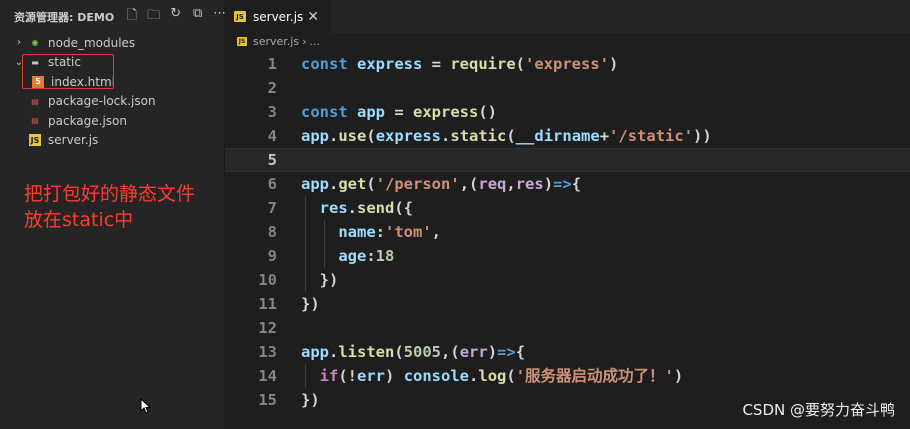  I want to click on annotation-line-2: 放在static中, so click(79, 220).